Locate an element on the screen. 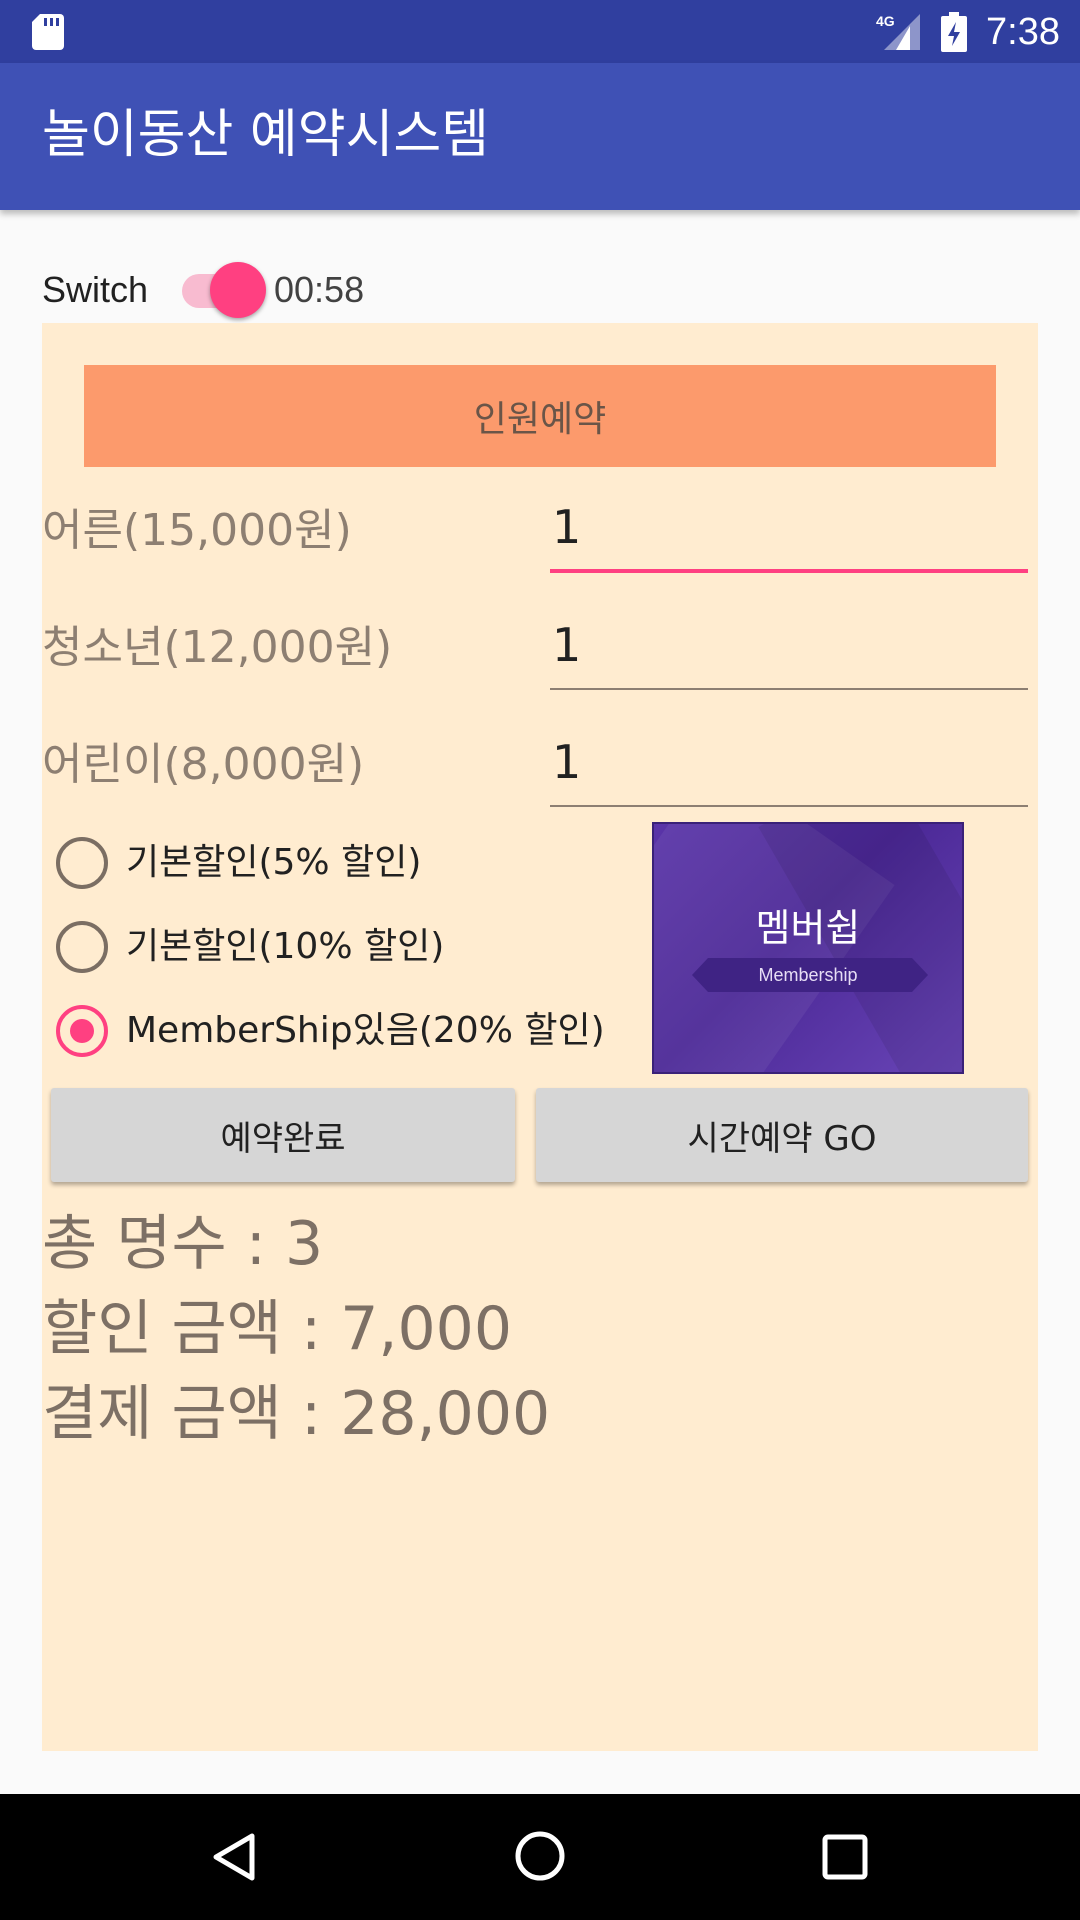  switch-row: Switch 00:58 is located at coordinates (292, 290).